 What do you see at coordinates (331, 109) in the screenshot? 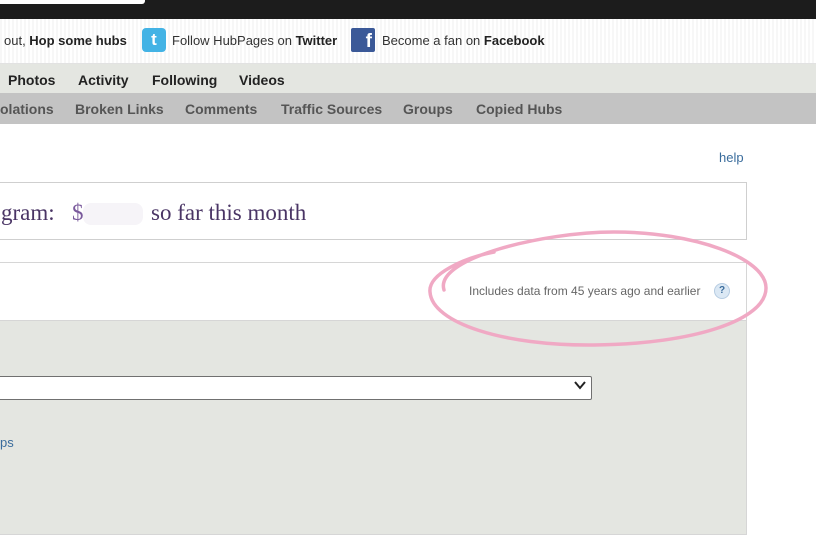
I see `nav-traffic-sources: Traffic Sources` at bounding box center [331, 109].